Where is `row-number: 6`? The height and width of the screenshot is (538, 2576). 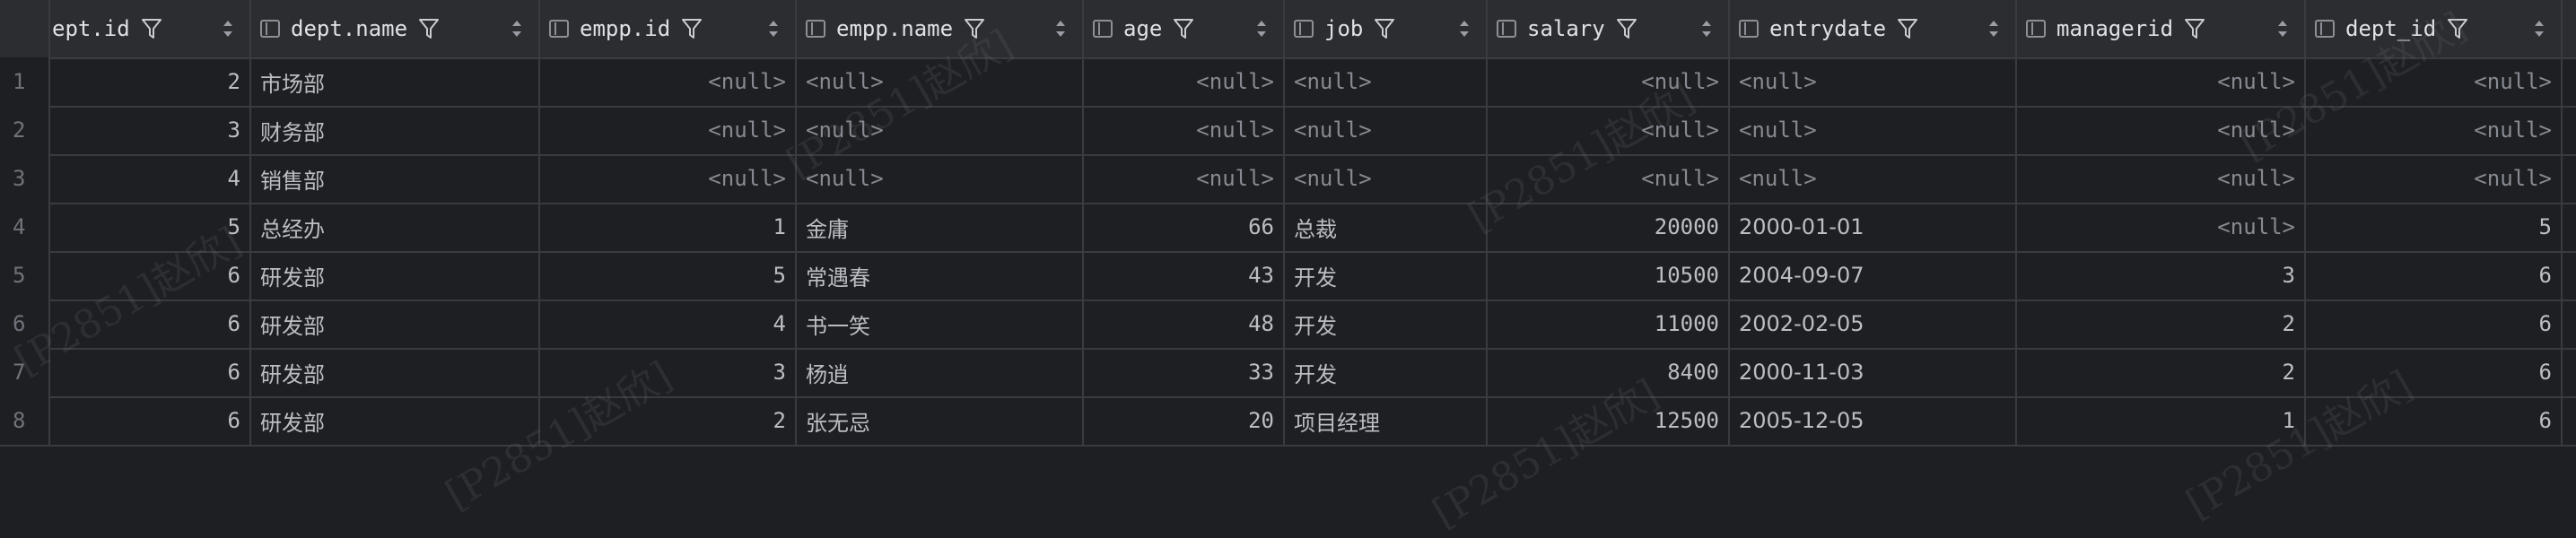 row-number: 6 is located at coordinates (25, 323).